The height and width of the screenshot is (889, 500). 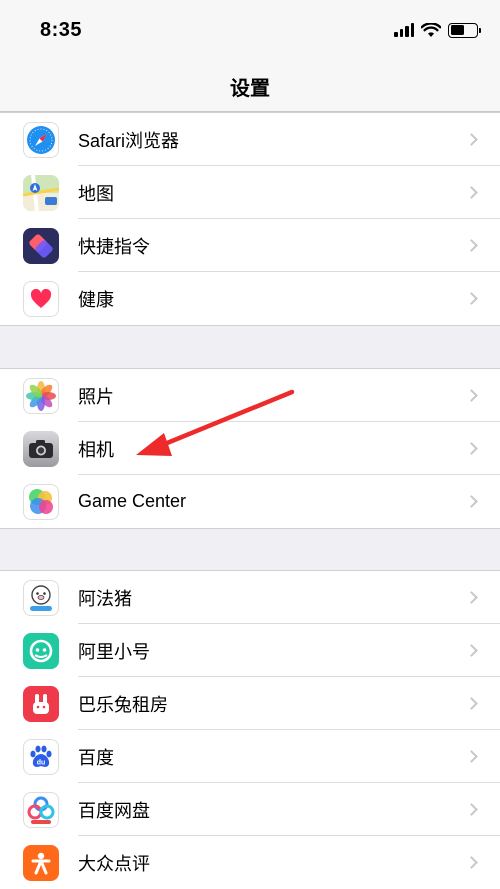 I want to click on settings-row-baletu: 巴乐兔租房, so click(x=250, y=703).